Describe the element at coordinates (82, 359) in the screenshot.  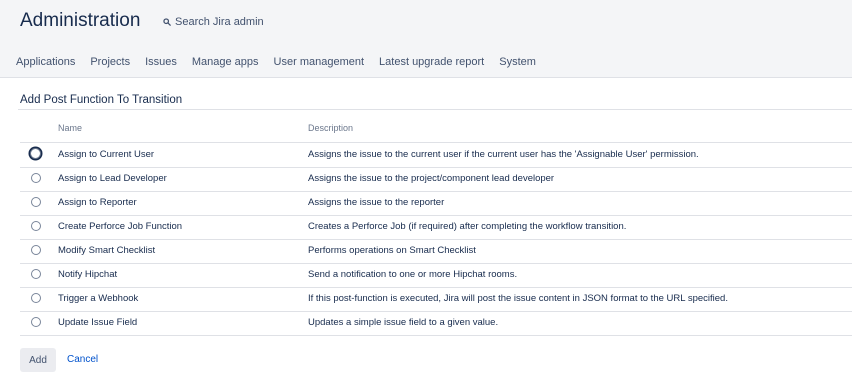
I see `cancel-link: Cancel` at that location.